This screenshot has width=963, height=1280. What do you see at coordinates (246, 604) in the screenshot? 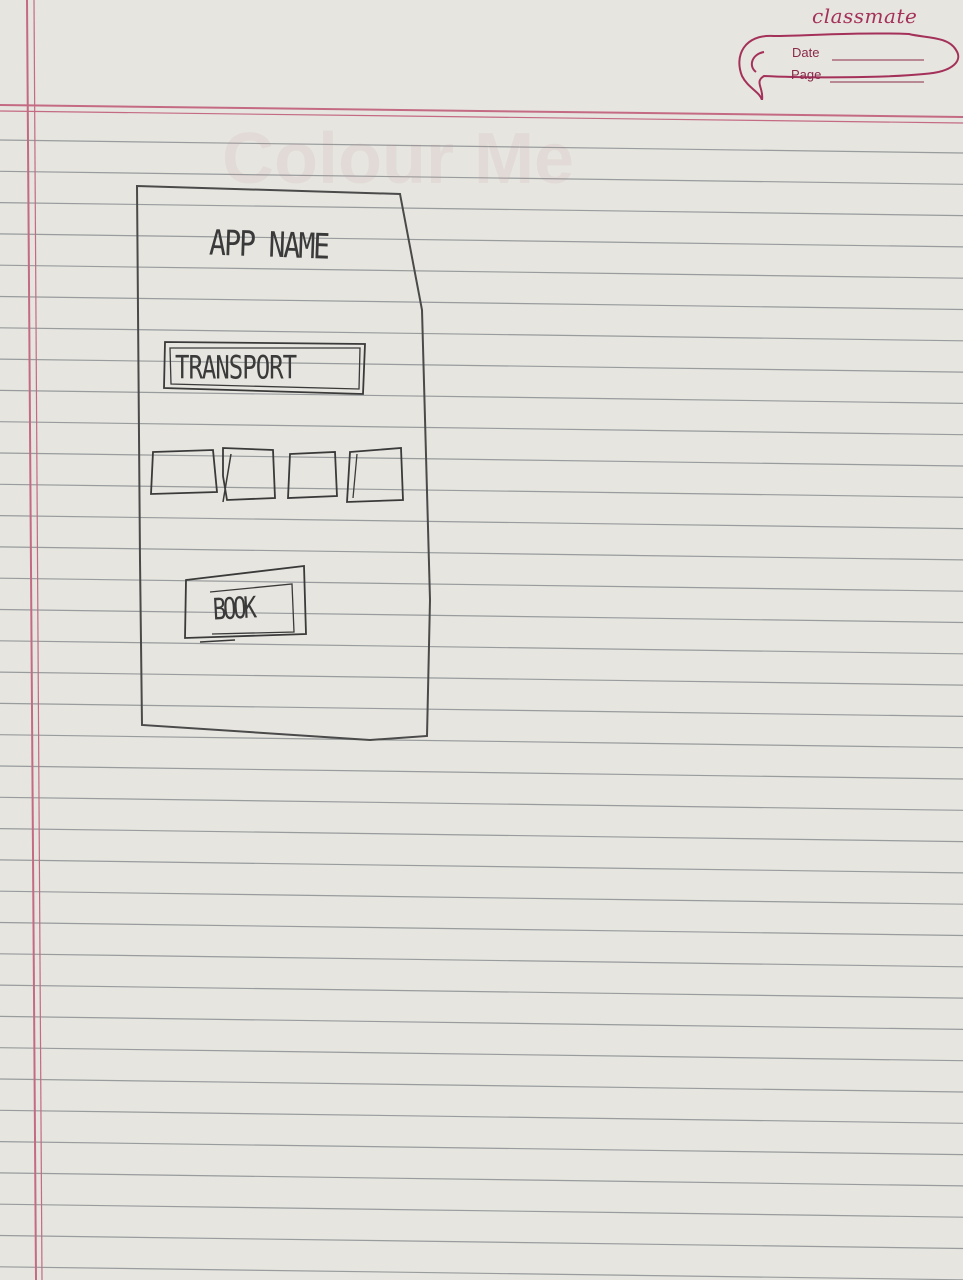
I see `book-button` at bounding box center [246, 604].